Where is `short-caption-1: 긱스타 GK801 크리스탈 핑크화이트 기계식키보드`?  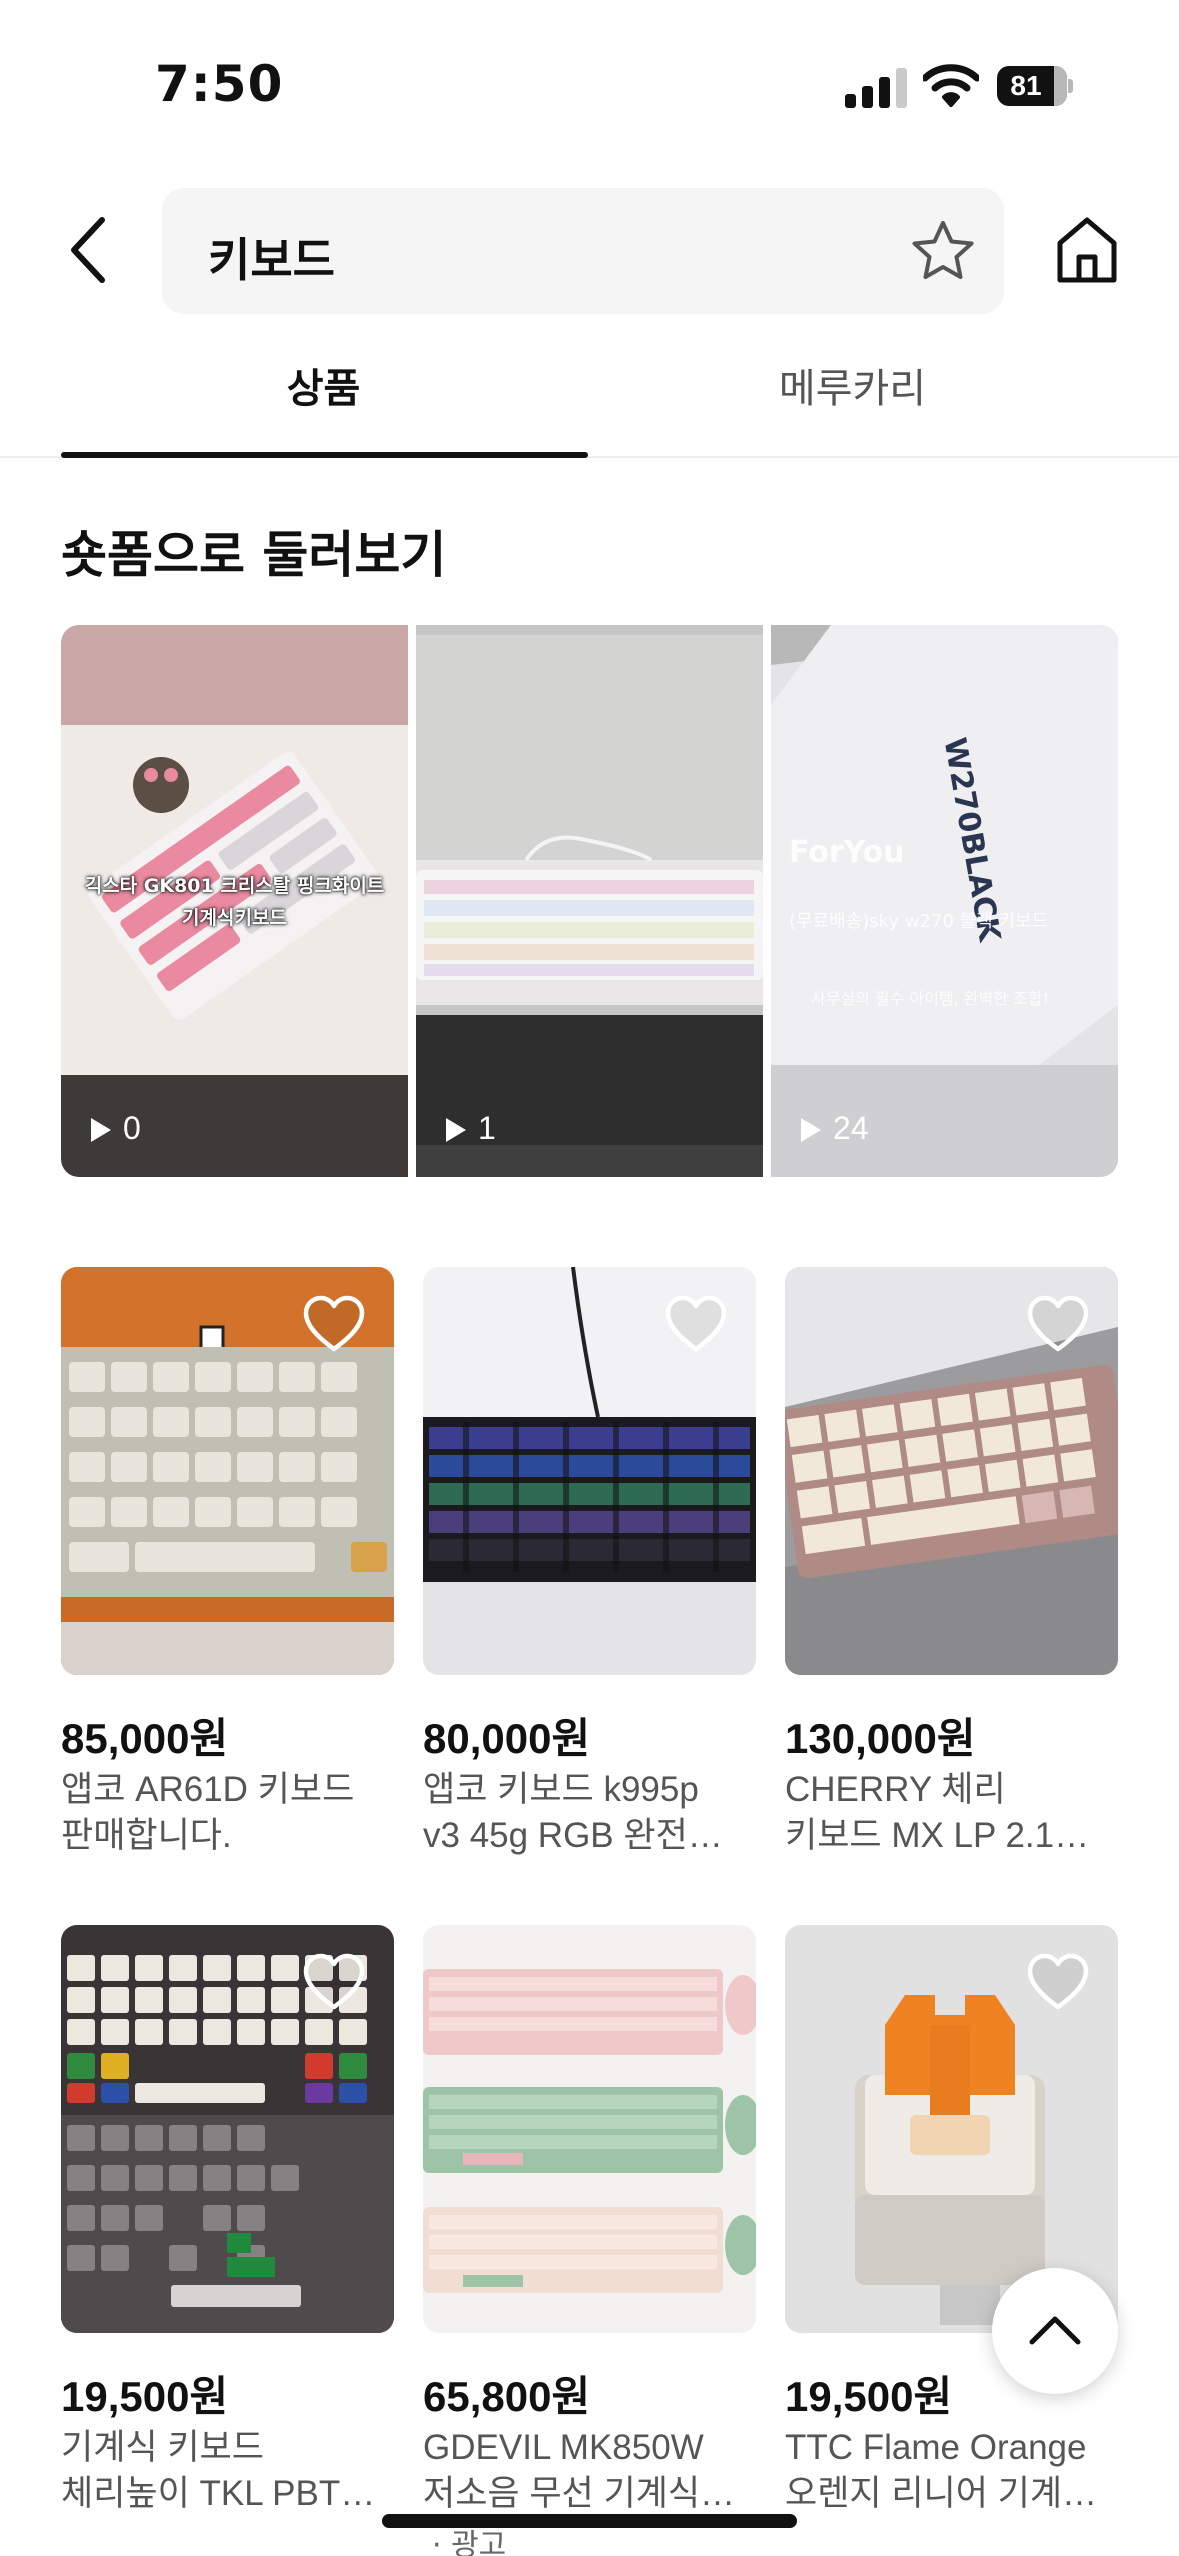 short-caption-1: 긱스타 GK801 크리스탈 핑크화이트 기계식키보드 is located at coordinates (234, 902).